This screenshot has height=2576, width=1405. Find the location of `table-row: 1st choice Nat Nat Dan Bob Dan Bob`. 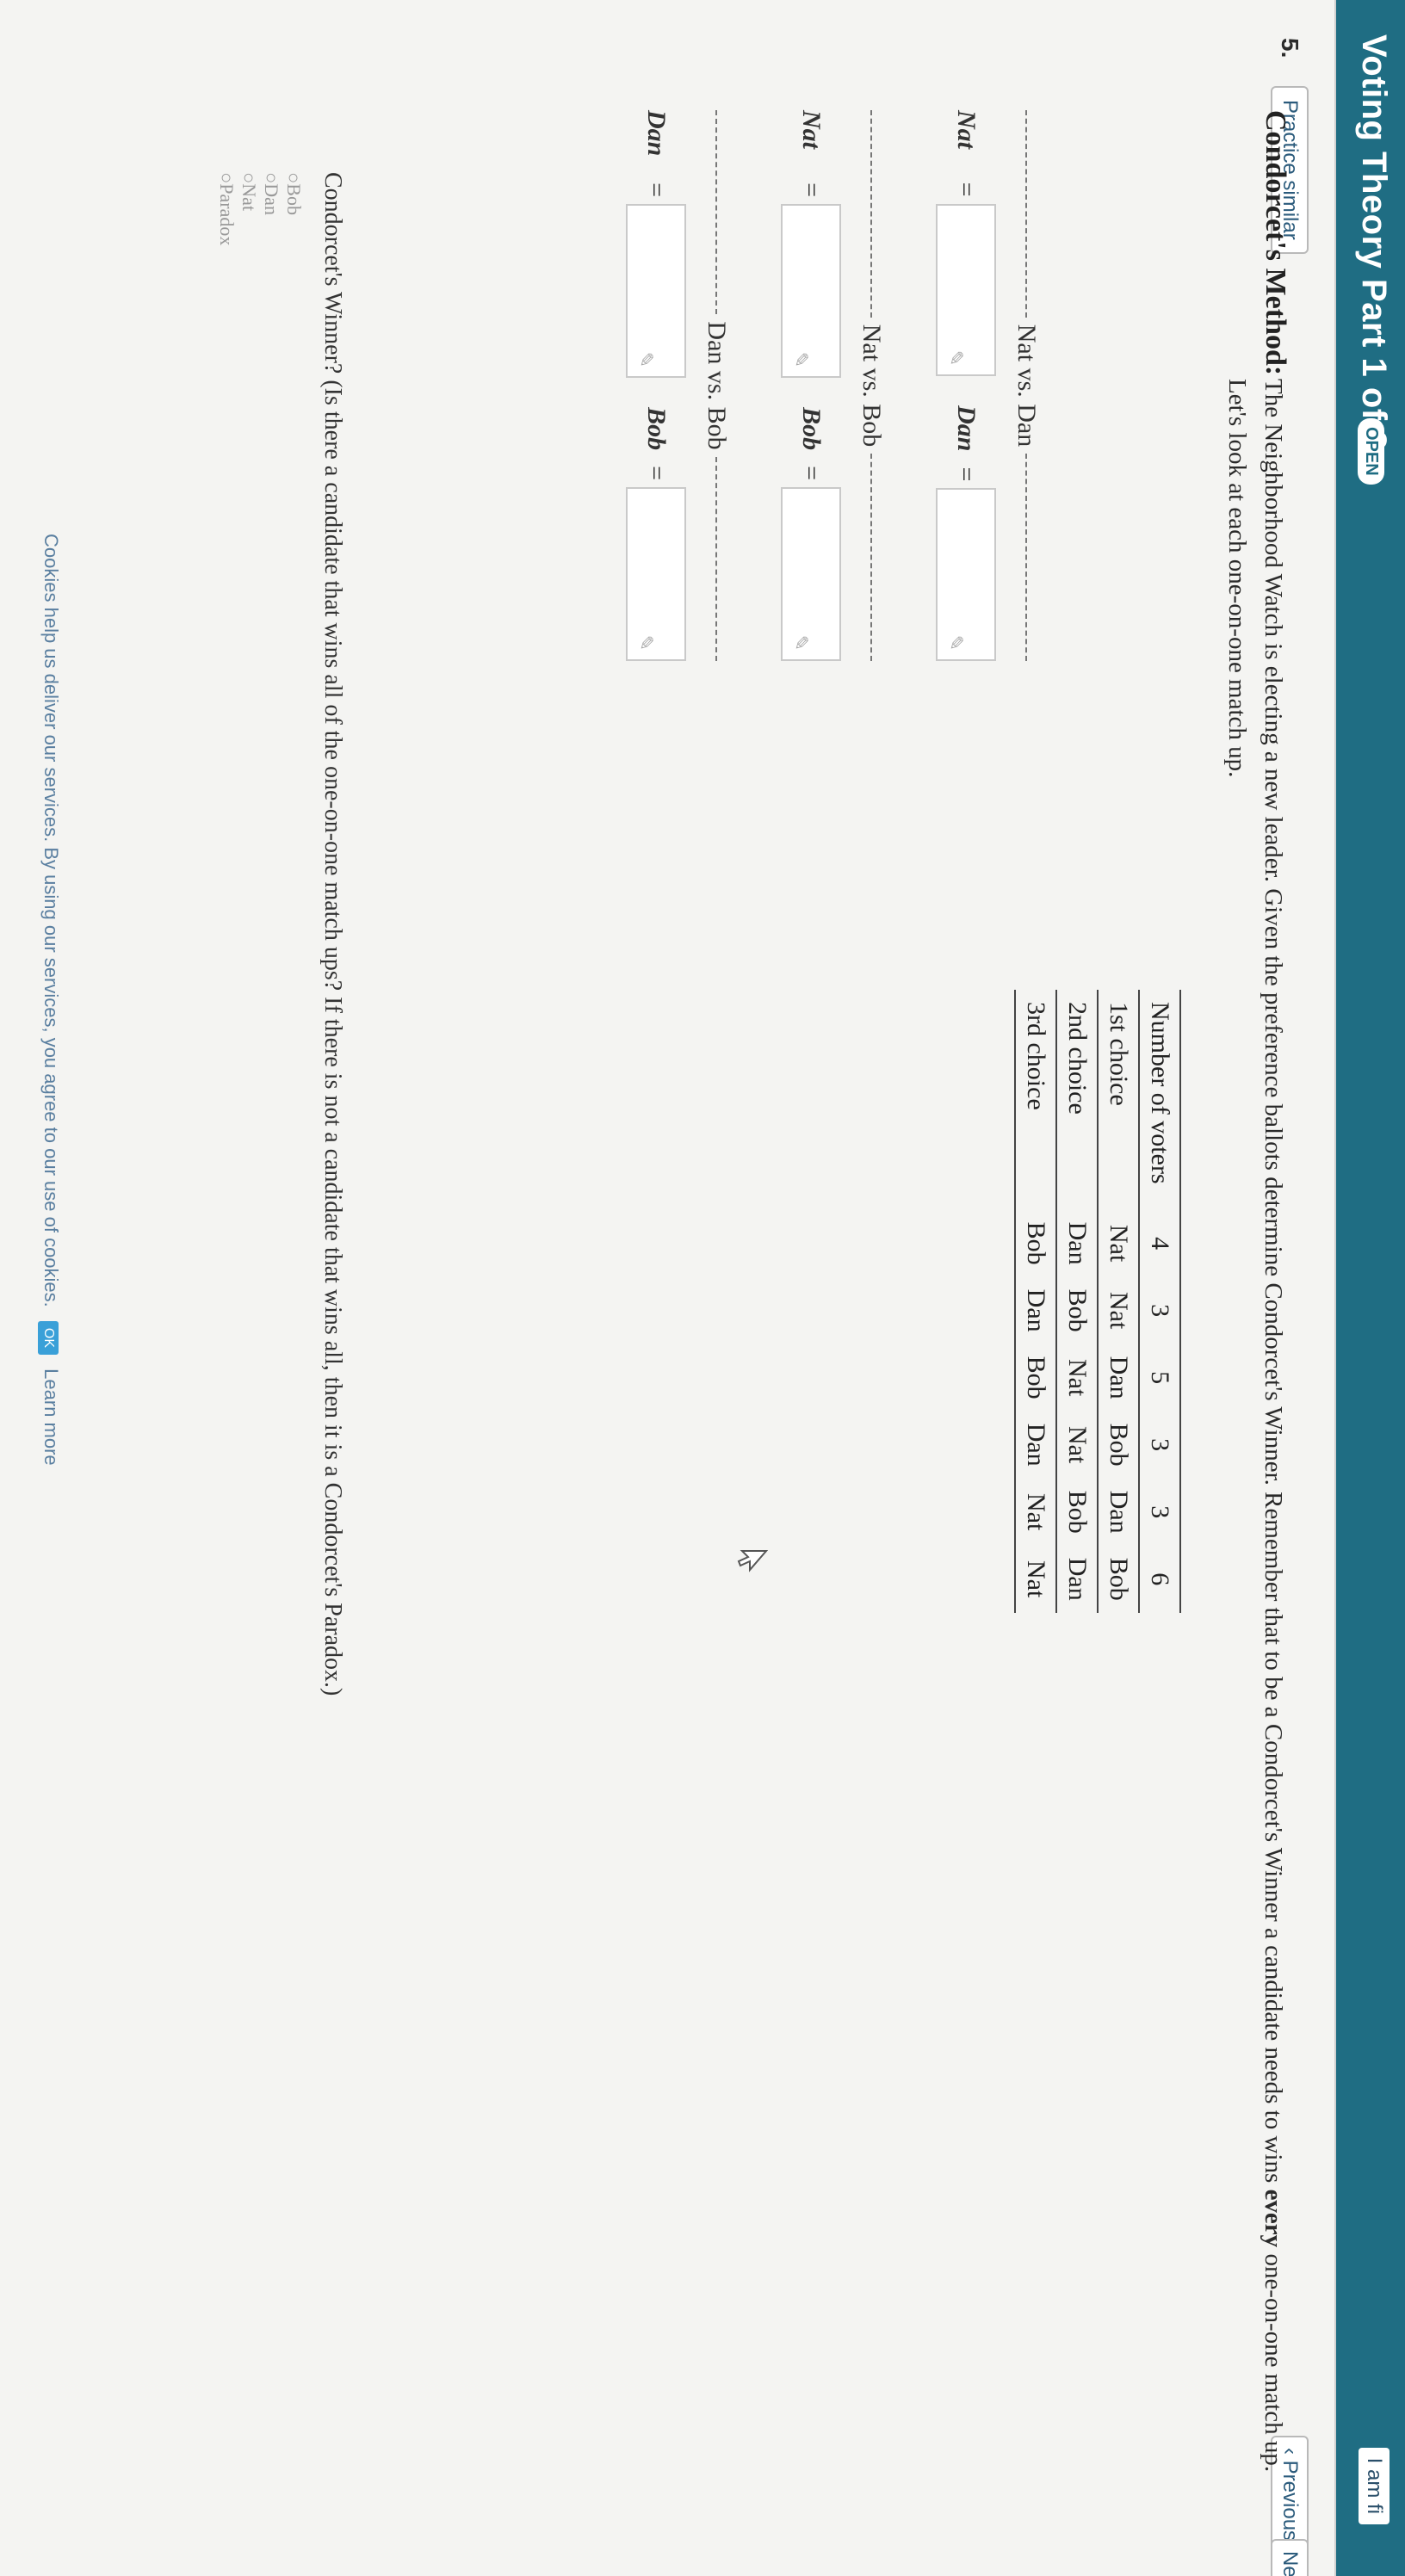

table-row: 1st choice Nat Nat Dan Bob Dan Bob is located at coordinates (1118, 1301).